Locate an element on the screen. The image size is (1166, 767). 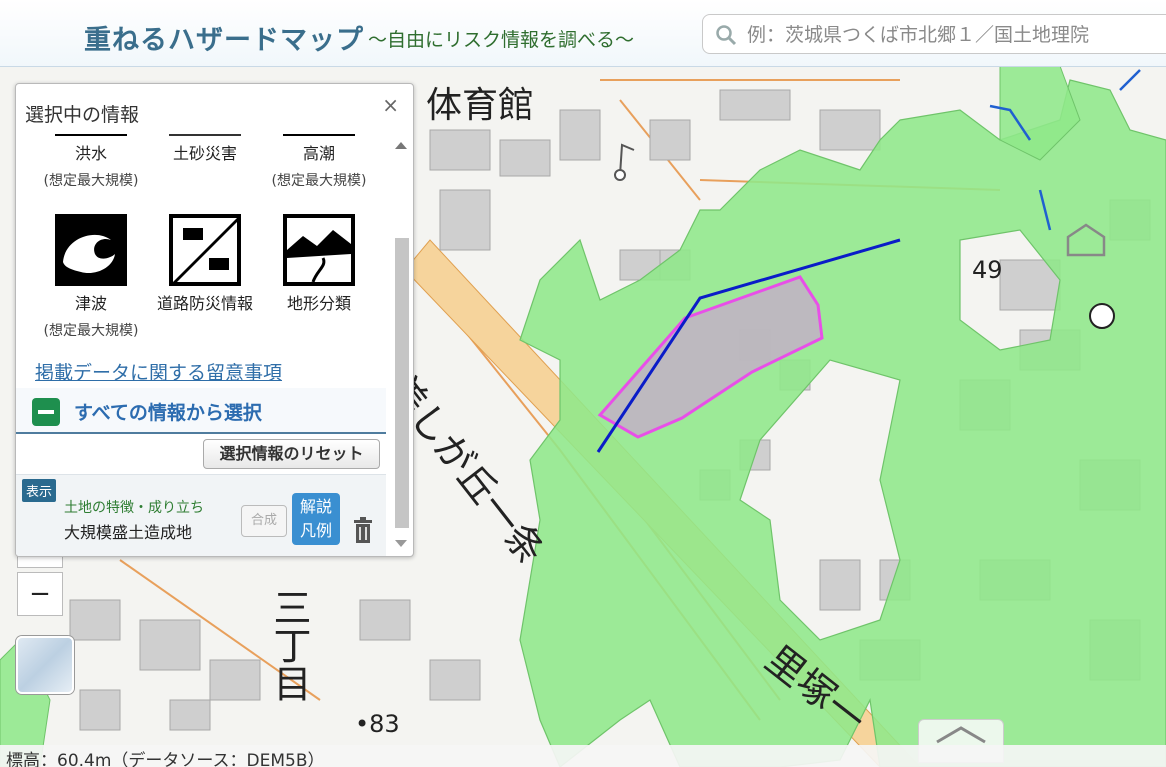
map-label-49: 49 is located at coordinates (987, 270).